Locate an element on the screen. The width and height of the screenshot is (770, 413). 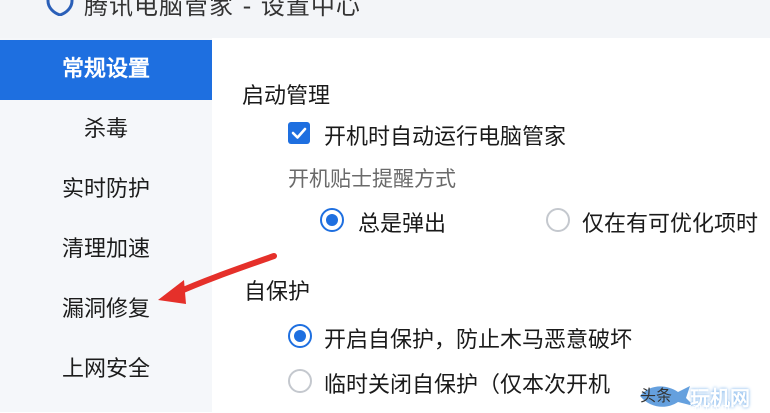
check-icon is located at coordinates (299, 133).